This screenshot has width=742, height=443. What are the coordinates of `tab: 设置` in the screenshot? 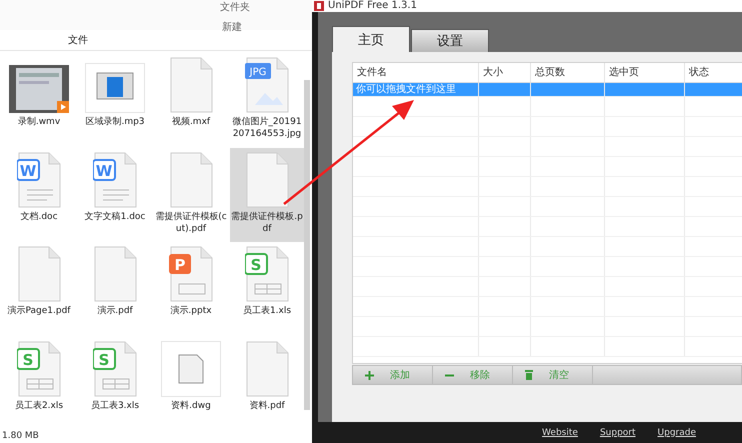 It's located at (450, 40).